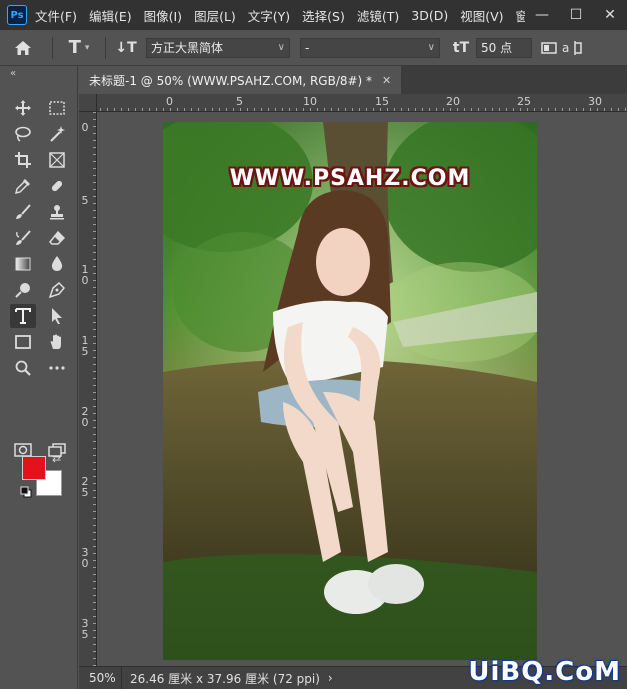 The height and width of the screenshot is (689, 627). What do you see at coordinates (576, 15) in the screenshot?
I see `maximize-button: ☐` at bounding box center [576, 15].